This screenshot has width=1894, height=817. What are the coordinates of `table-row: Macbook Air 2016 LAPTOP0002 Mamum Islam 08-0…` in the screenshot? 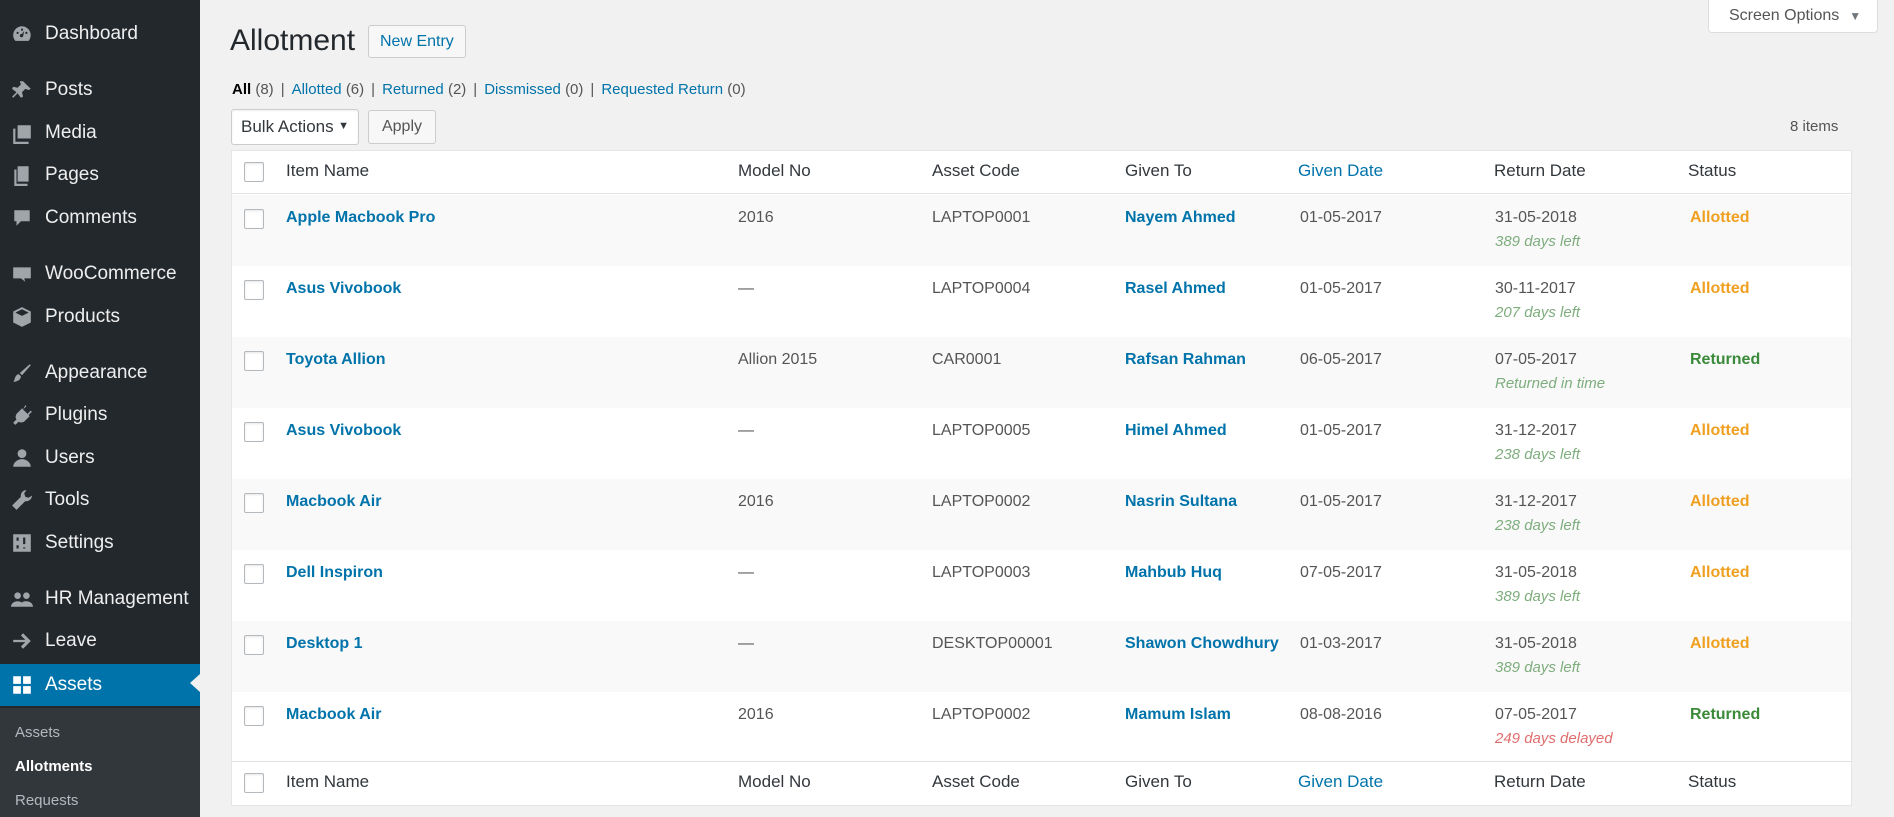 It's located at (1041, 727).